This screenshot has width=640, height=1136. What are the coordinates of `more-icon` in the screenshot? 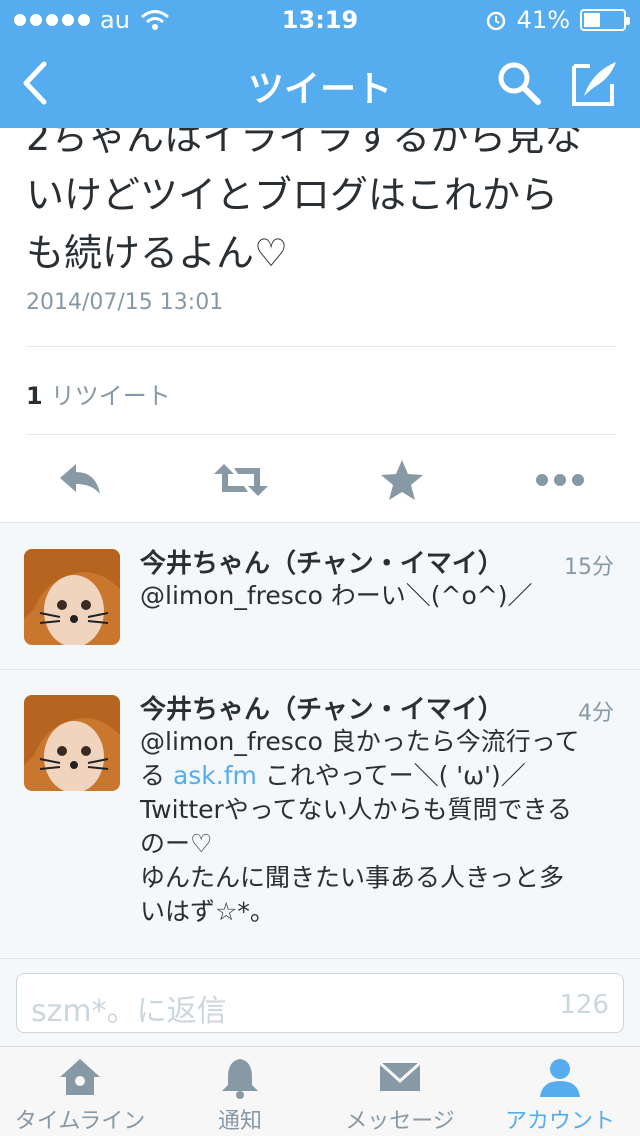 It's located at (560, 480).